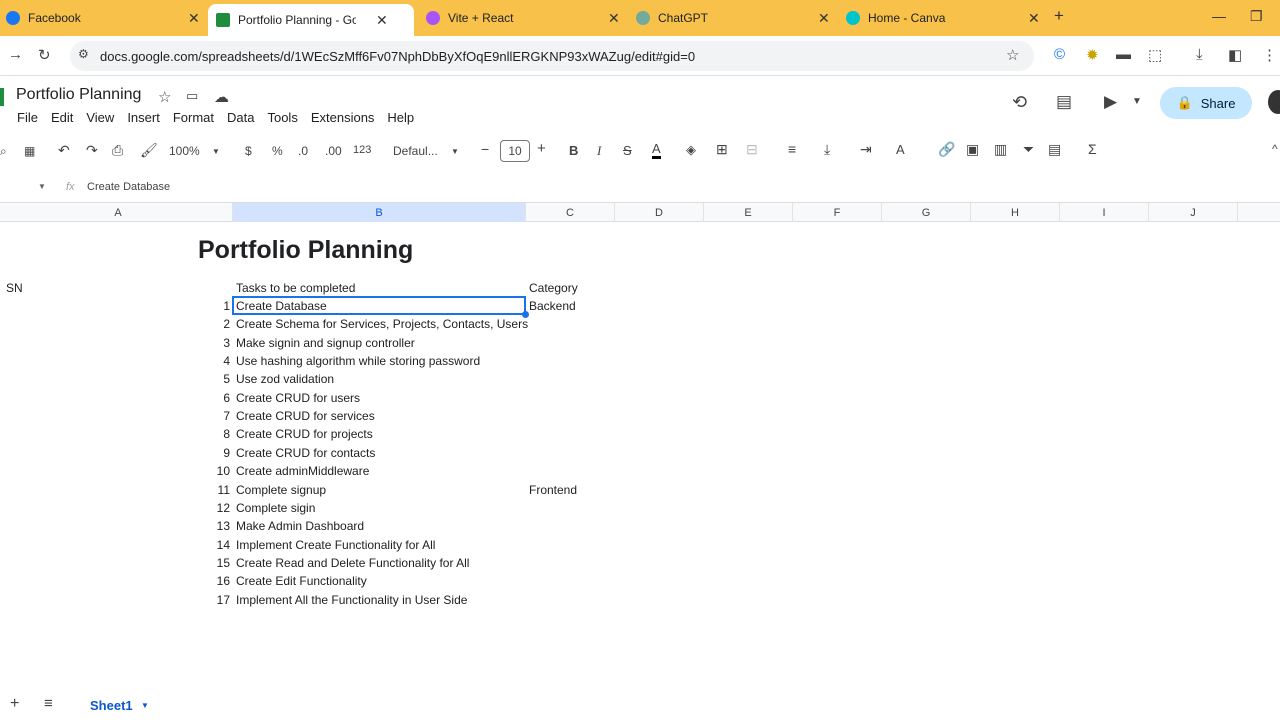 Image resolution: width=1280 pixels, height=720 pixels. What do you see at coordinates (599, 151) in the screenshot?
I see `italic-icon: I` at bounding box center [599, 151].